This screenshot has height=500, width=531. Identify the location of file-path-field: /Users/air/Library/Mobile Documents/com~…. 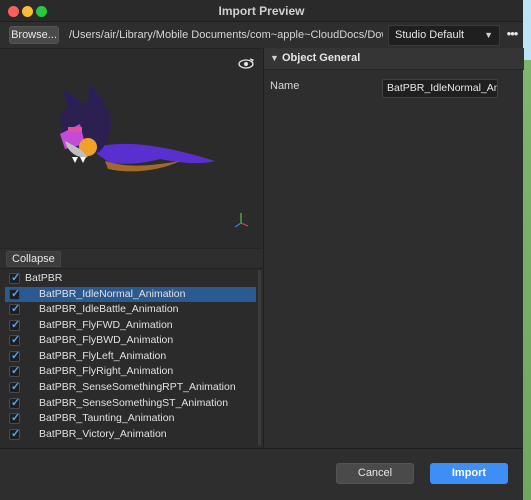
(224, 35).